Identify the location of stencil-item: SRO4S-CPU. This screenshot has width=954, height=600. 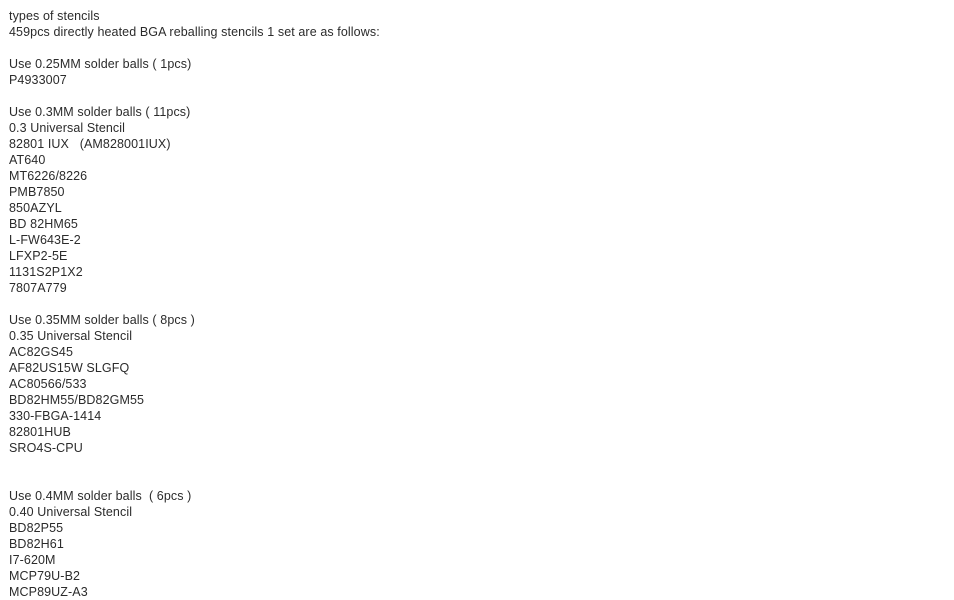
(46, 448).